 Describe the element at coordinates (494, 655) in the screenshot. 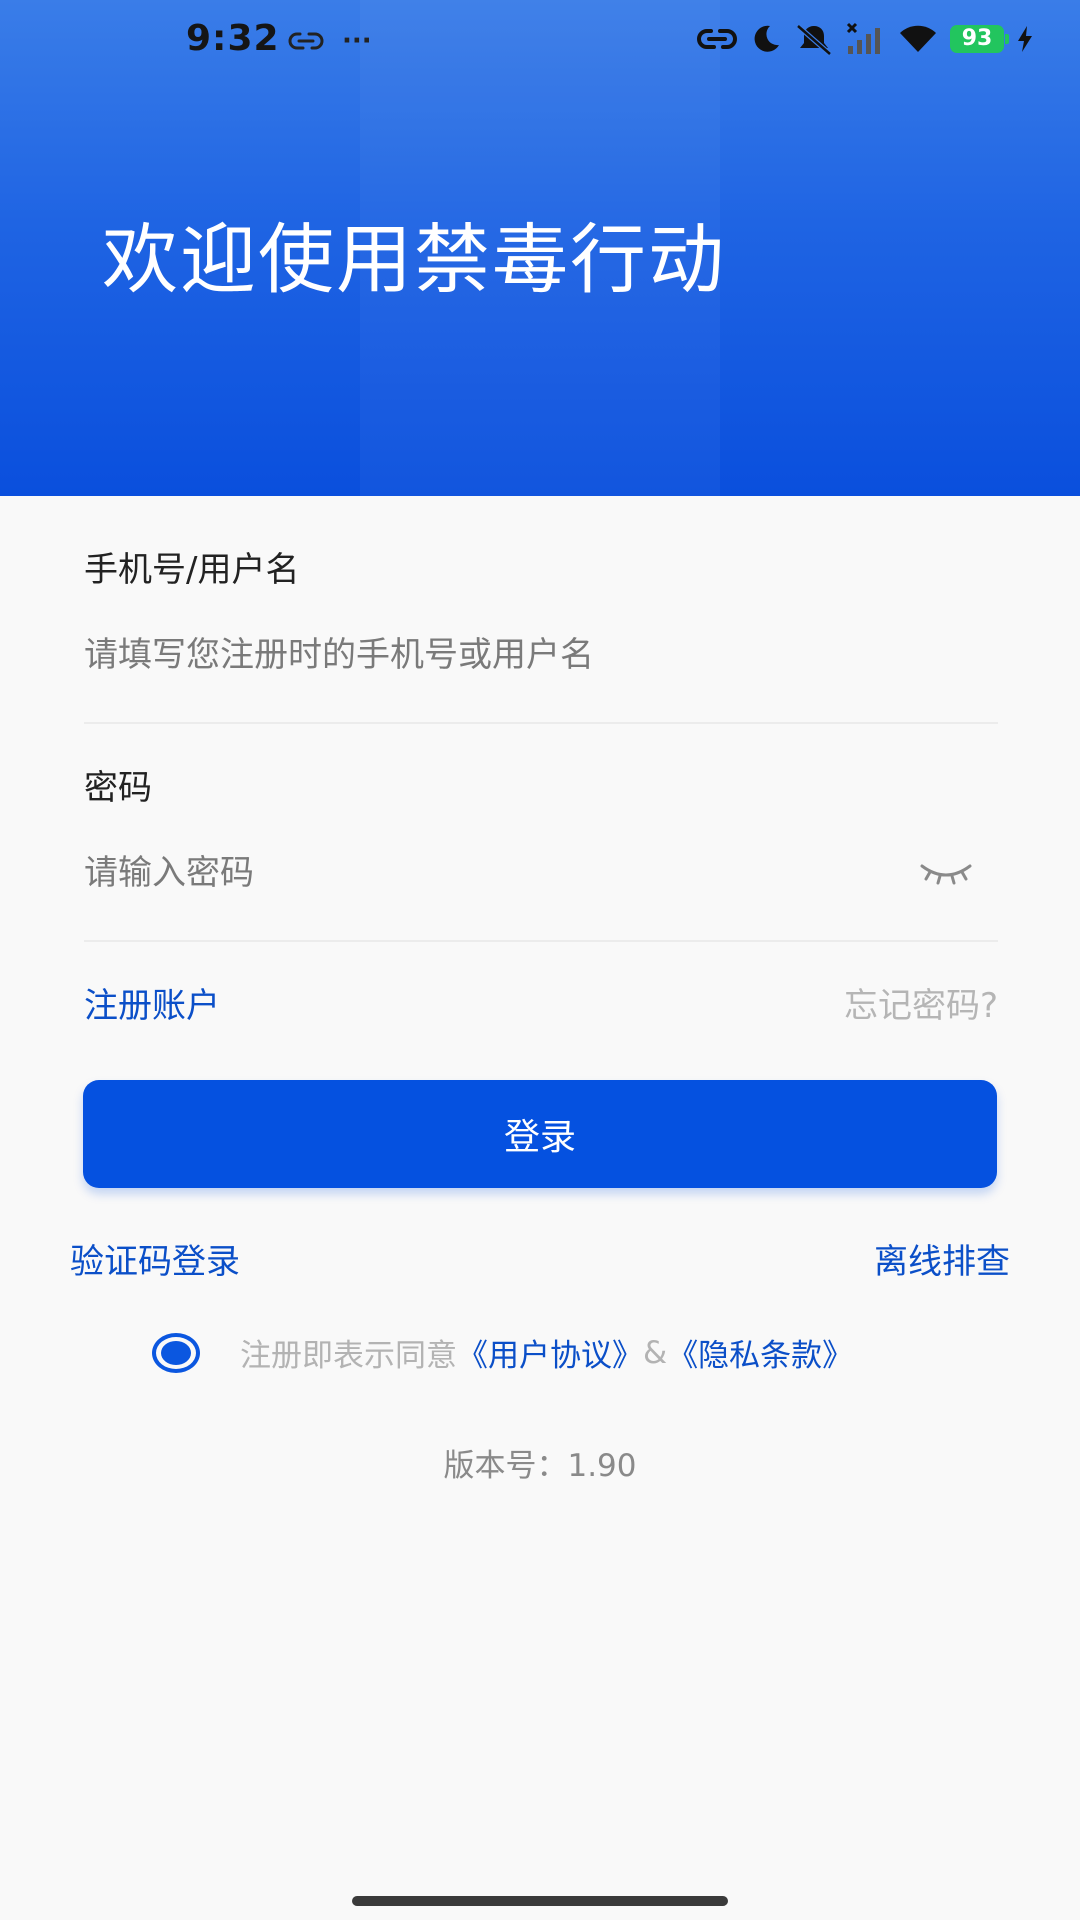

I see `username-input` at that location.